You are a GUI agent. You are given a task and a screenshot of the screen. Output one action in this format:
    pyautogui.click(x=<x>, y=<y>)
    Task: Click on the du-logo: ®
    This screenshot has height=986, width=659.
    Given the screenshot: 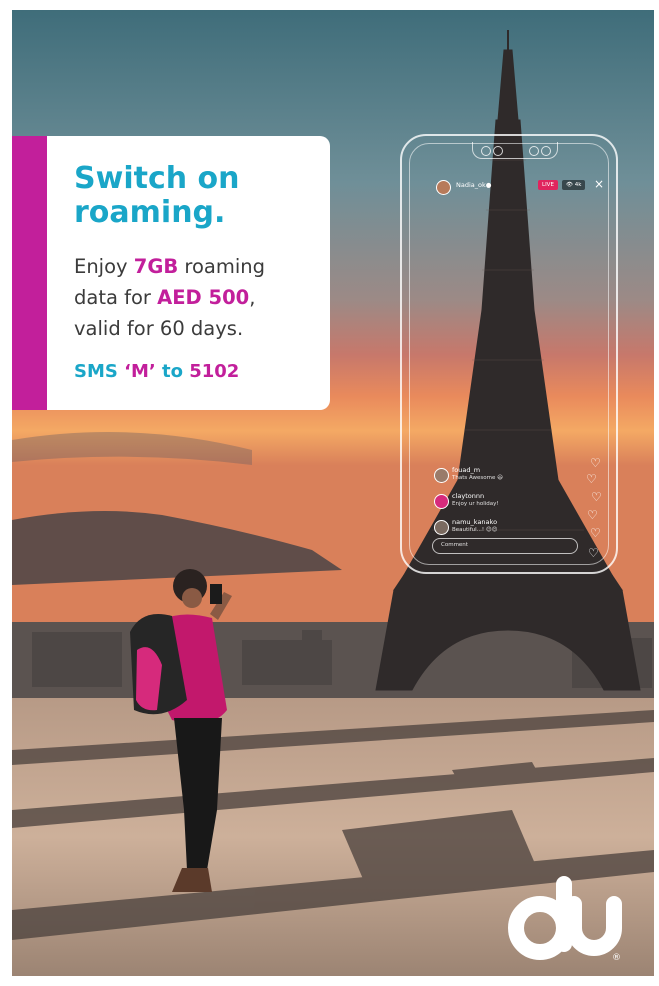 What is the action you would take?
    pyautogui.click(x=565, y=919)
    